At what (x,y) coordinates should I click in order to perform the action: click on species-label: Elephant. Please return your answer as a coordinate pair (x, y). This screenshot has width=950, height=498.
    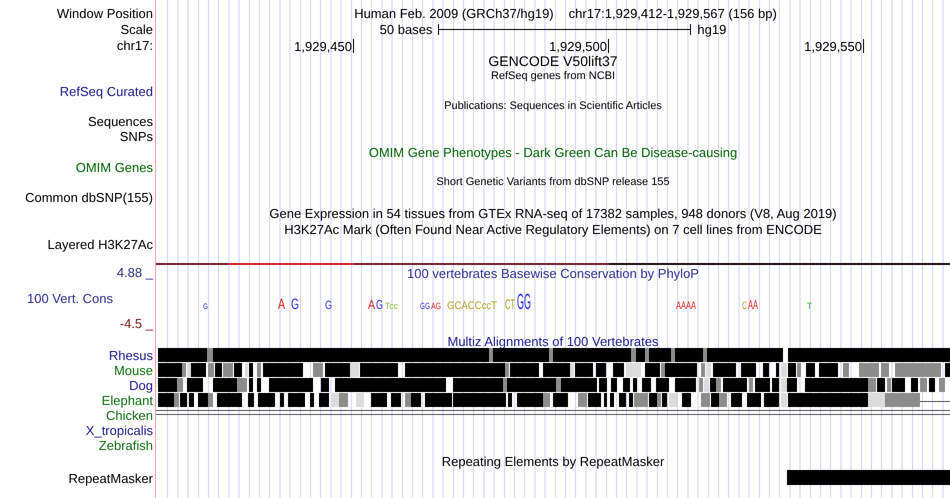
    Looking at the image, I should click on (127, 400).